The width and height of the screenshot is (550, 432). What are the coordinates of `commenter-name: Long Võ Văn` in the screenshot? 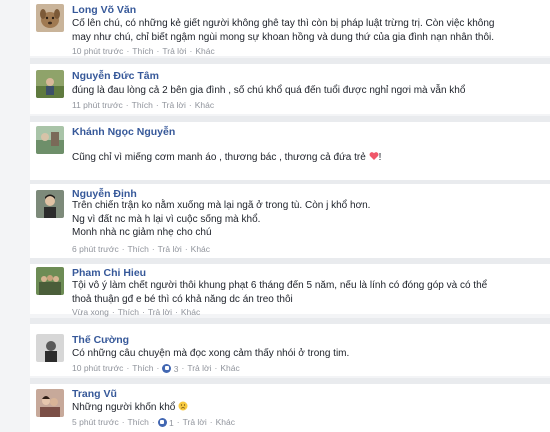 It's located at (104, 10).